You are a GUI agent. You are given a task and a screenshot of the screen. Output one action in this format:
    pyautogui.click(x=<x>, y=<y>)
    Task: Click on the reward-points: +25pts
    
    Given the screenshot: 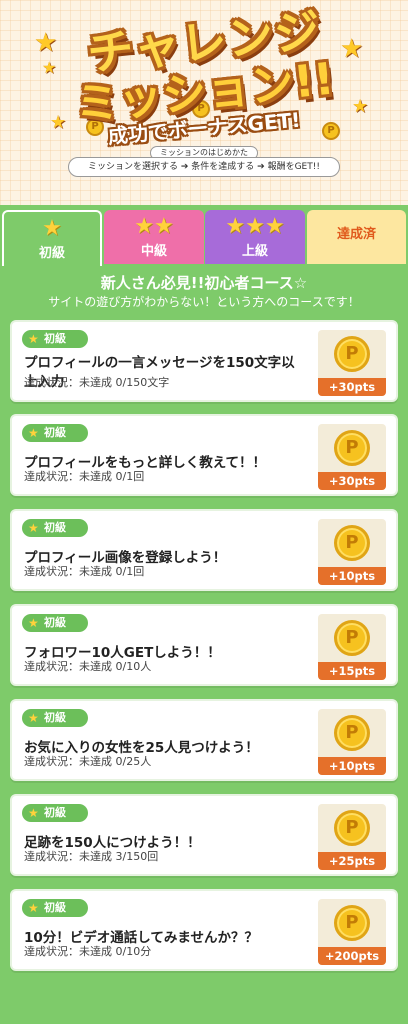 What is the action you would take?
    pyautogui.click(x=352, y=861)
    